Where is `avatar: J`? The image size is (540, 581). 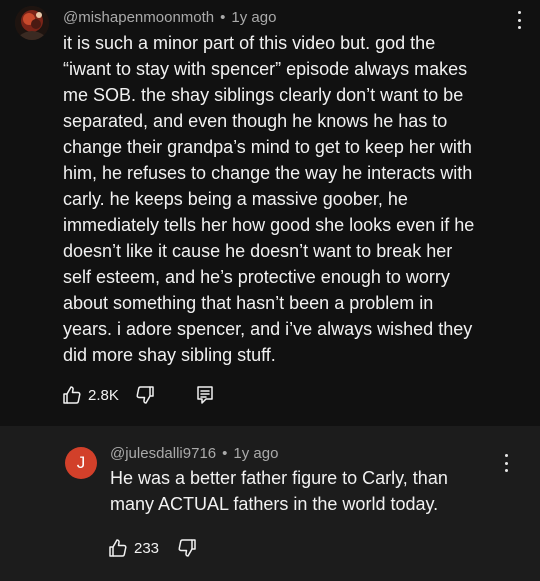 avatar: J is located at coordinates (81, 463).